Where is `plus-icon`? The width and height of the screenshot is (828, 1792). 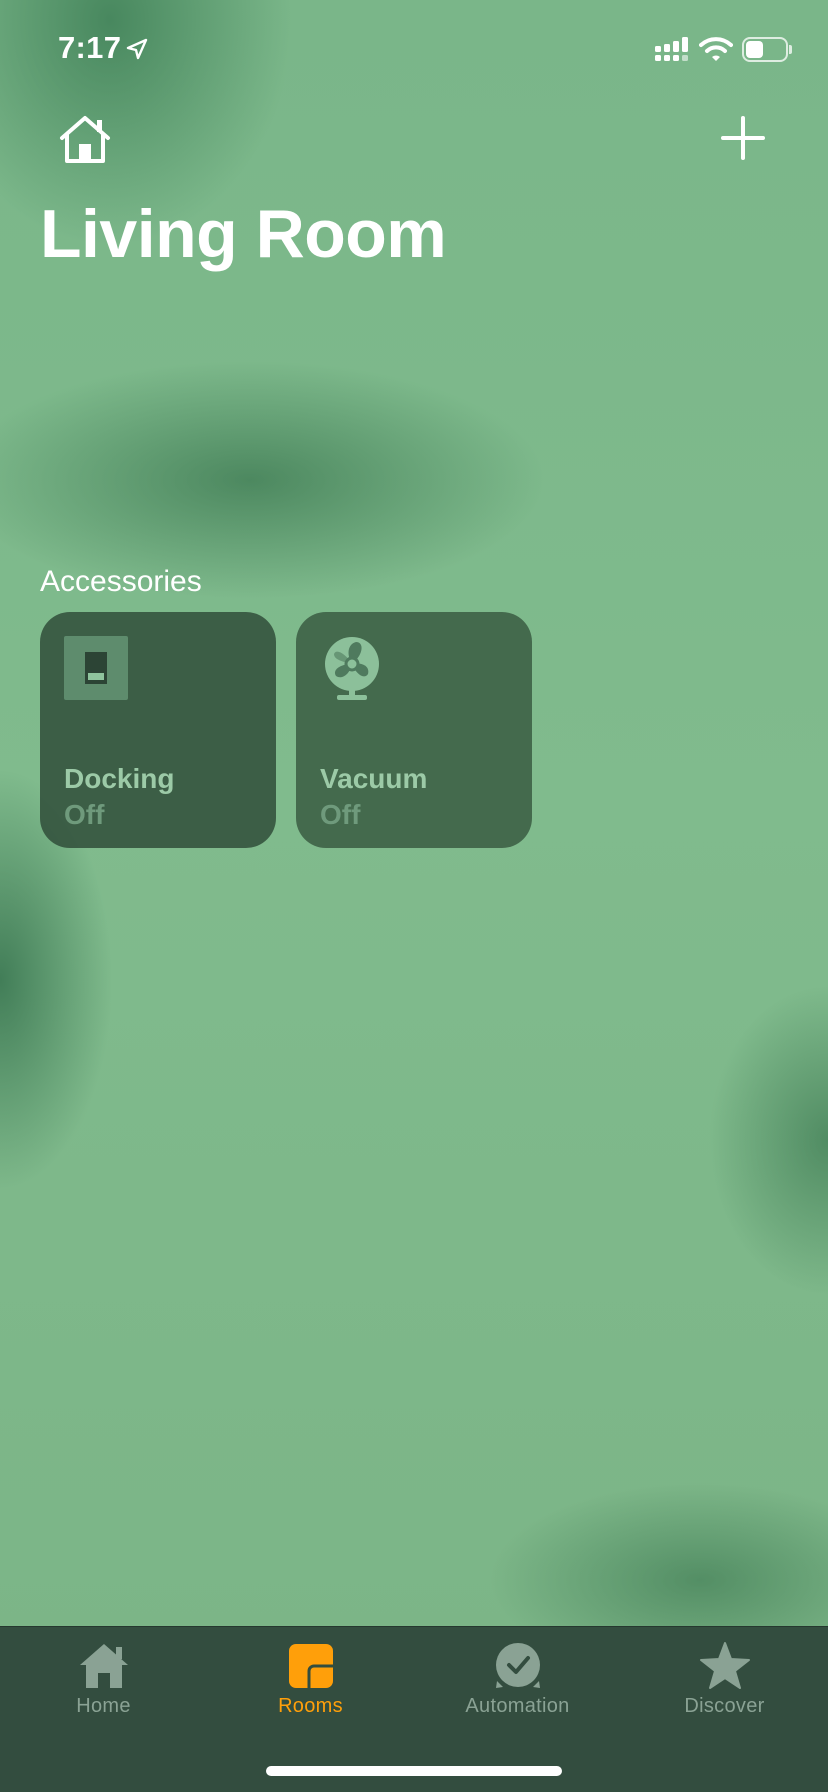
plus-icon is located at coordinates (743, 138).